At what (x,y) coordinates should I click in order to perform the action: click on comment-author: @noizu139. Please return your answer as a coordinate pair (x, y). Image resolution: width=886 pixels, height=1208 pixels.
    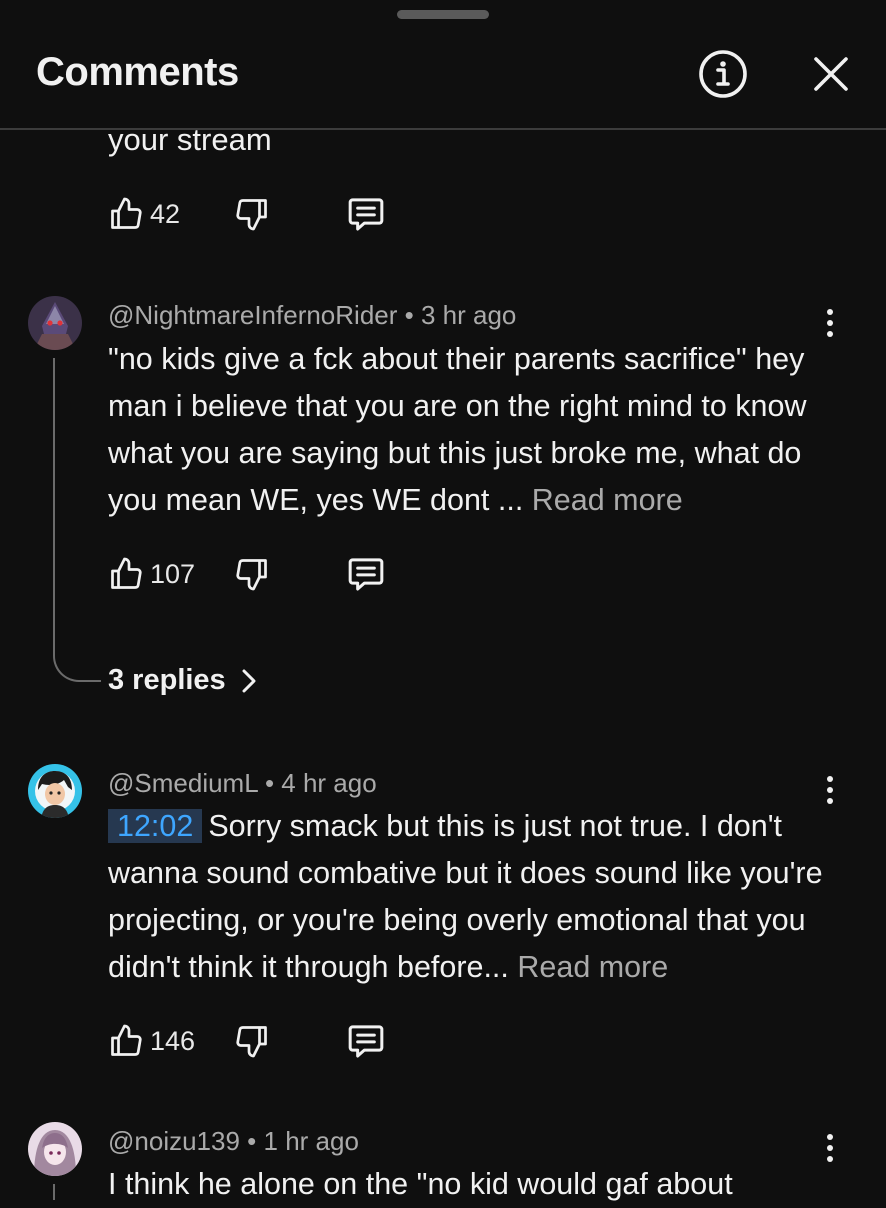
    Looking at the image, I should click on (174, 1141).